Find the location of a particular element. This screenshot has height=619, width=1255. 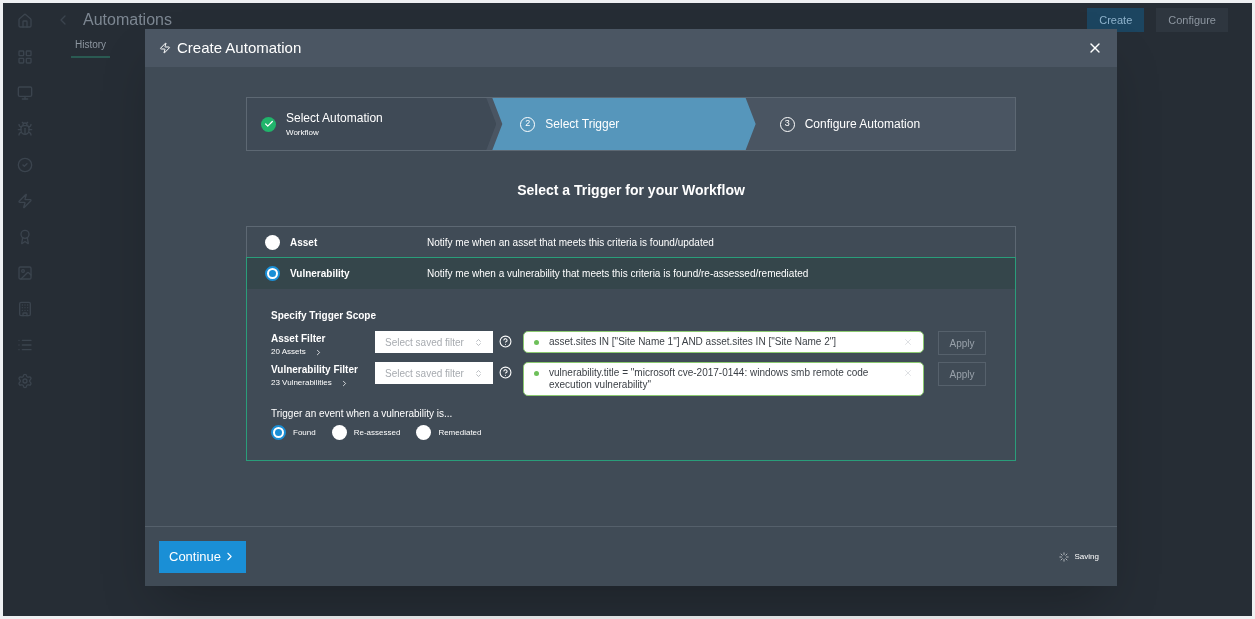

radio-label: Re-assessed is located at coordinates (377, 432).